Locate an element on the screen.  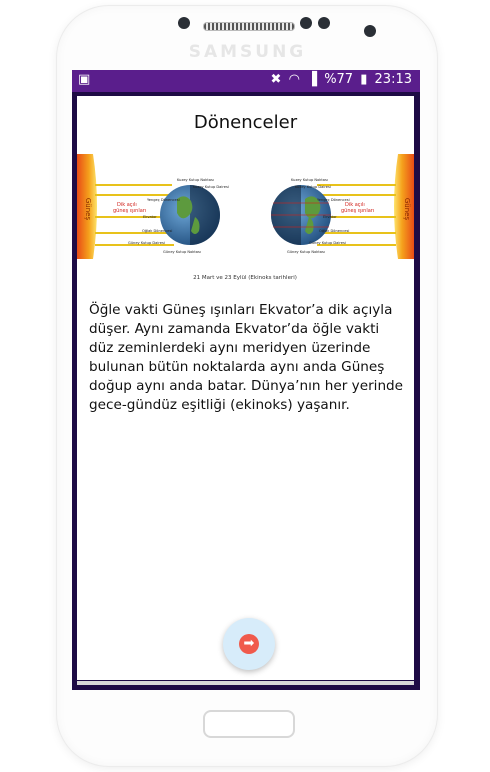
image-notification-icon: ▣ is located at coordinates (84, 79).